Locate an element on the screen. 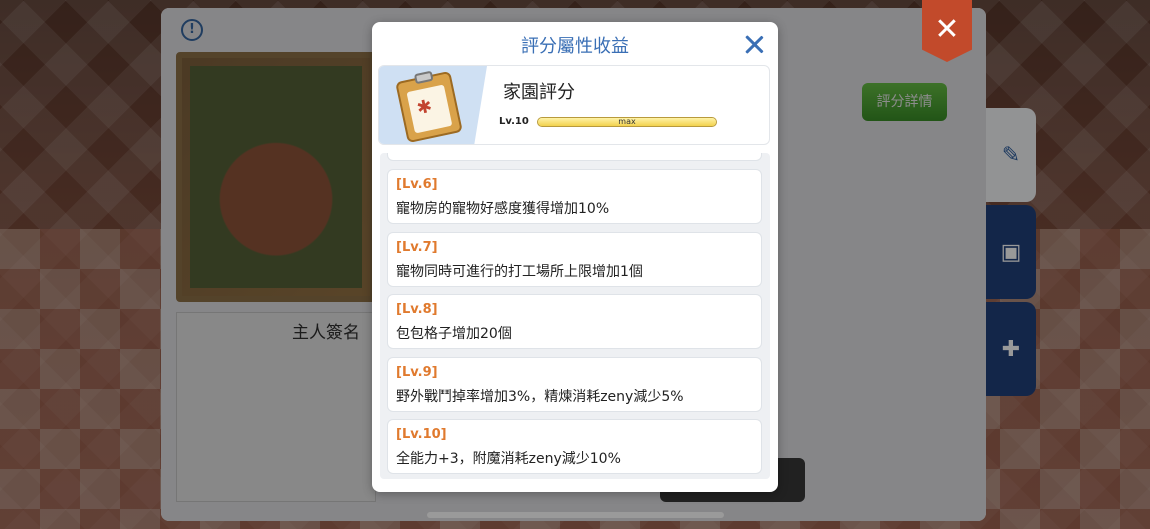 This screenshot has height=529, width=1150. list-item: [Lv.7] 寵物同時可進行的打工場所上限增加1個 is located at coordinates (574, 259).